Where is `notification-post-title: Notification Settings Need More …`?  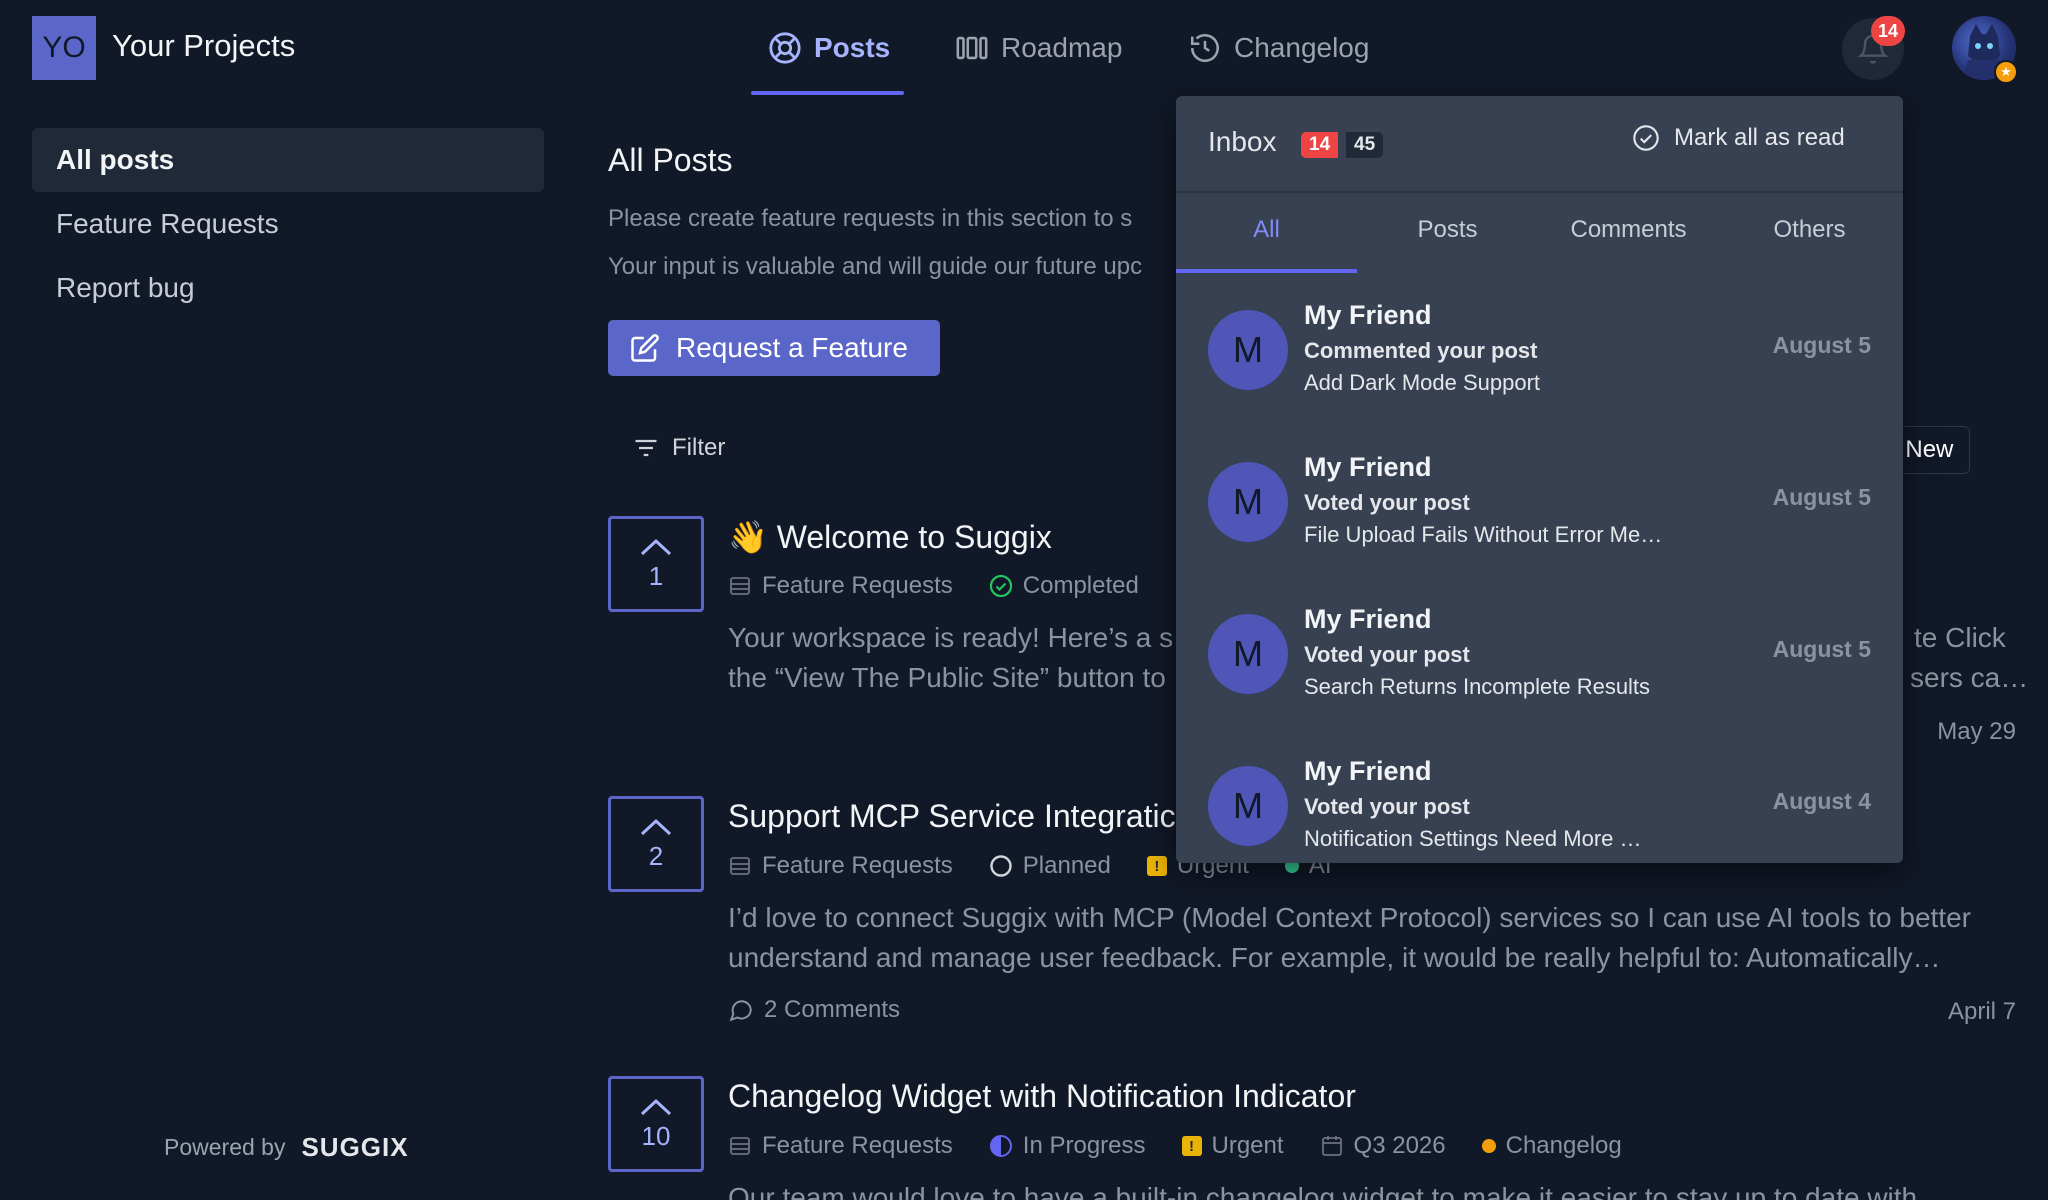
notification-post-title: Notification Settings Need More … is located at coordinates (1473, 838).